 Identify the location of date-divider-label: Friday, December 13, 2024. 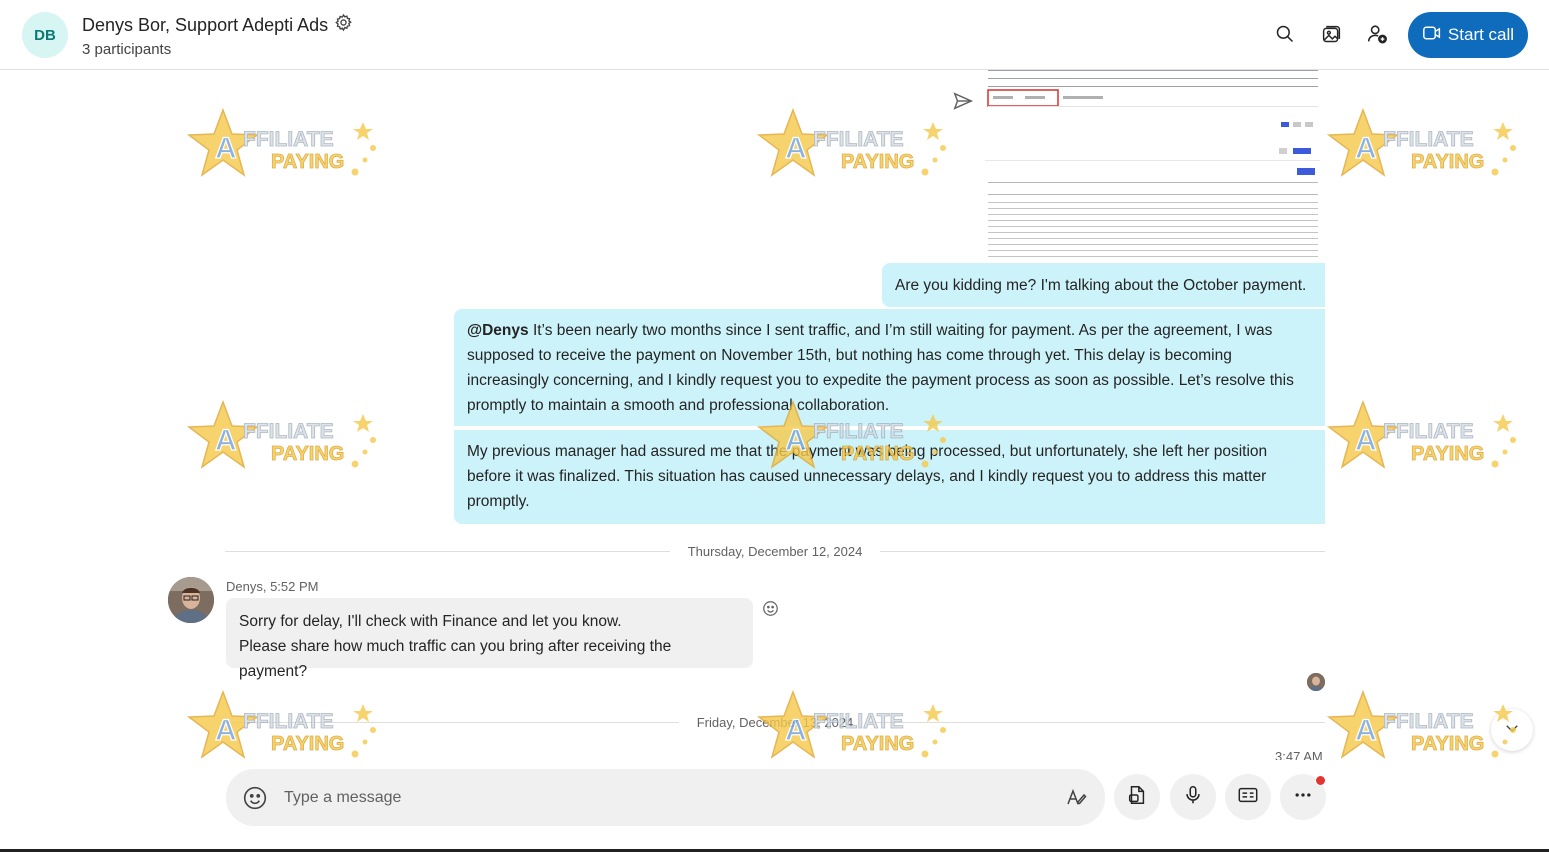
(775, 722).